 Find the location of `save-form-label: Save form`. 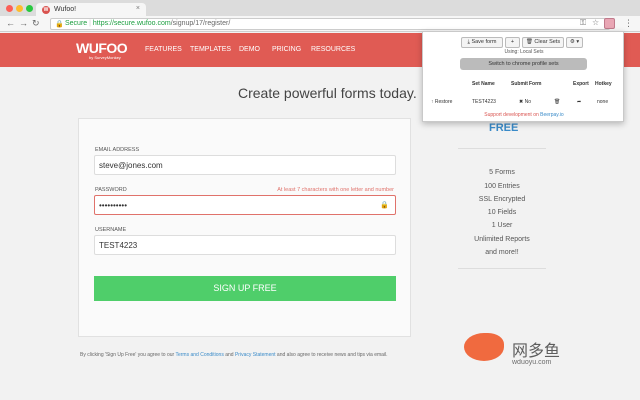

save-form-label: Save form is located at coordinates (484, 42).